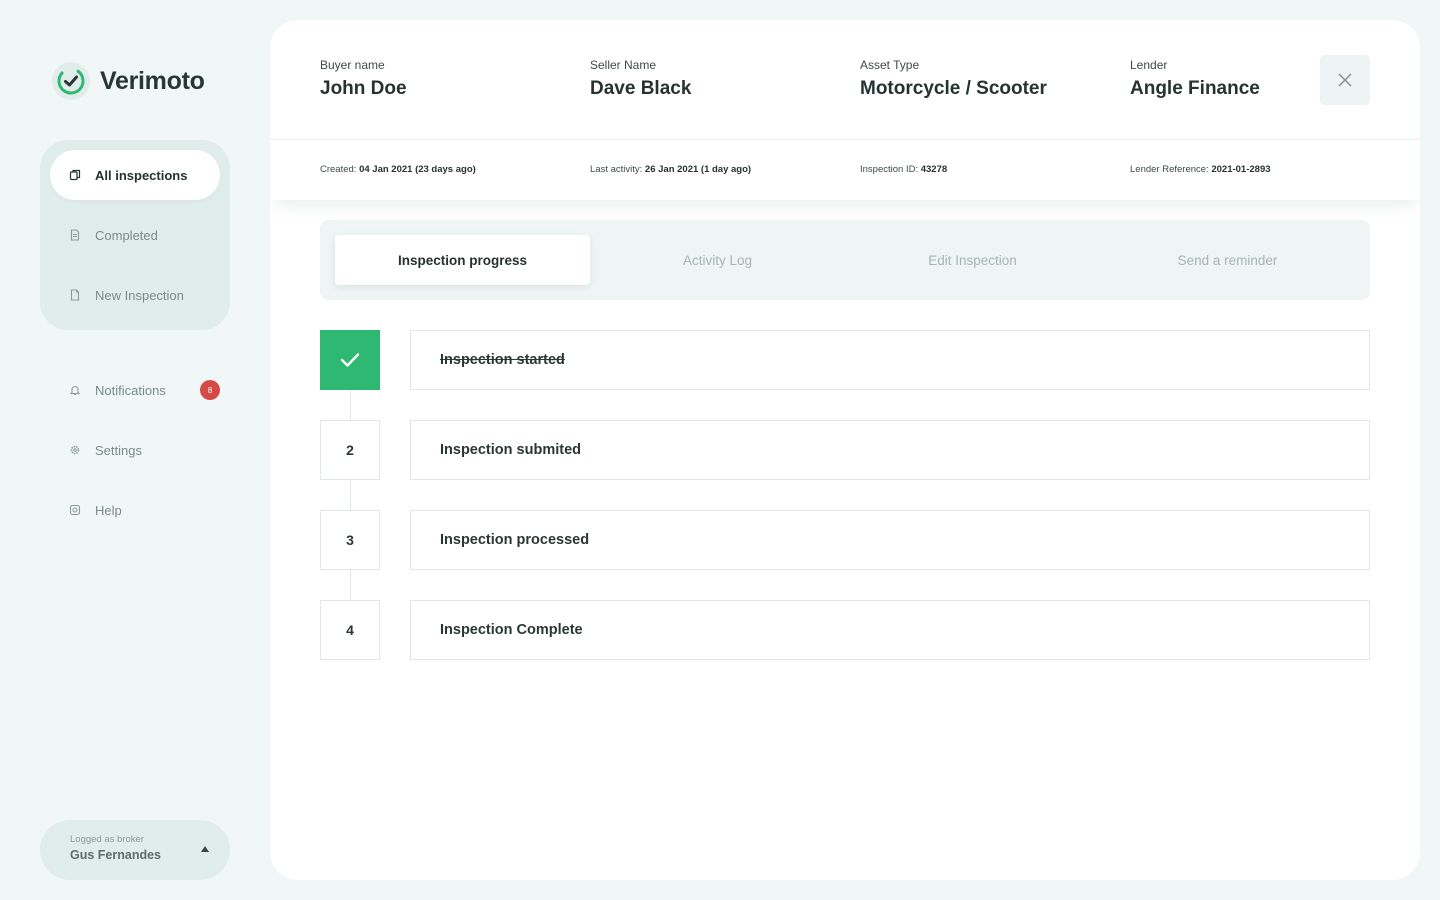 The height and width of the screenshot is (900, 1440). What do you see at coordinates (115, 855) in the screenshot?
I see `user-name: Gus Fernandes` at bounding box center [115, 855].